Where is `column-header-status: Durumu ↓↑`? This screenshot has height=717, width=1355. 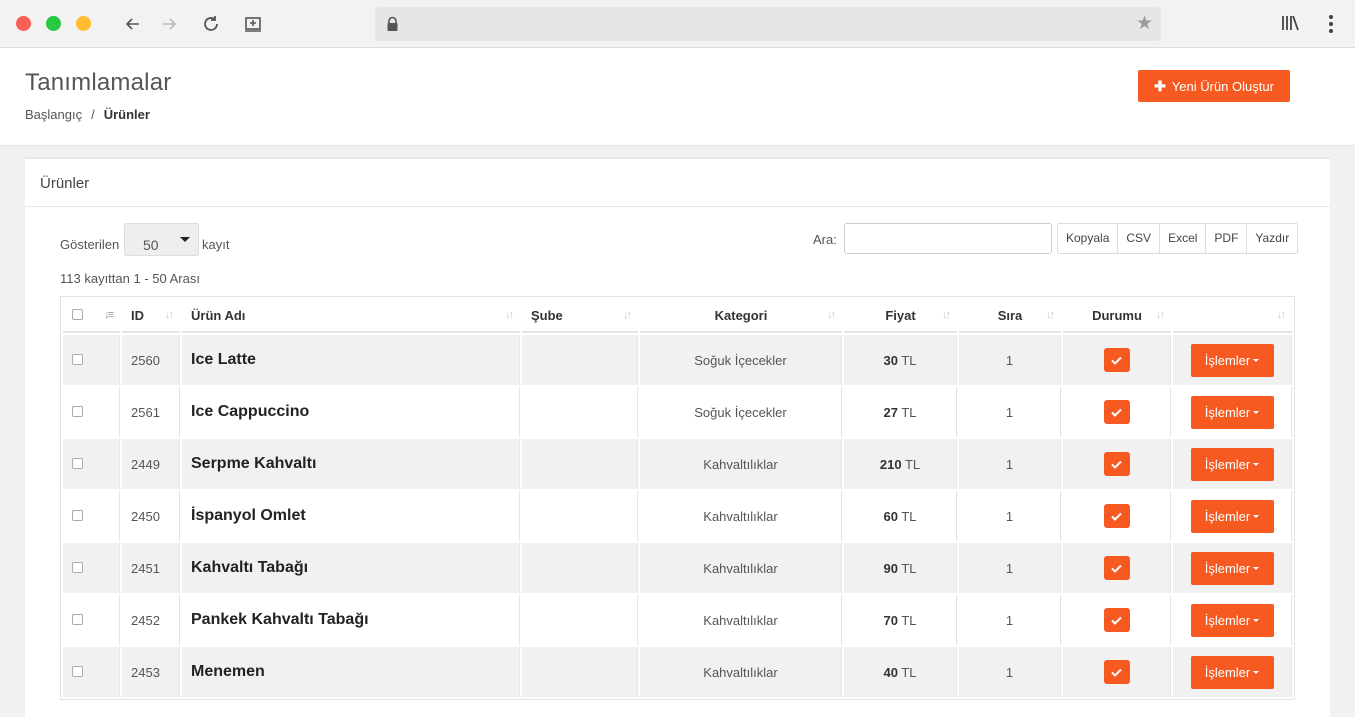
column-header-status: Durumu ↓↑ is located at coordinates (1117, 316).